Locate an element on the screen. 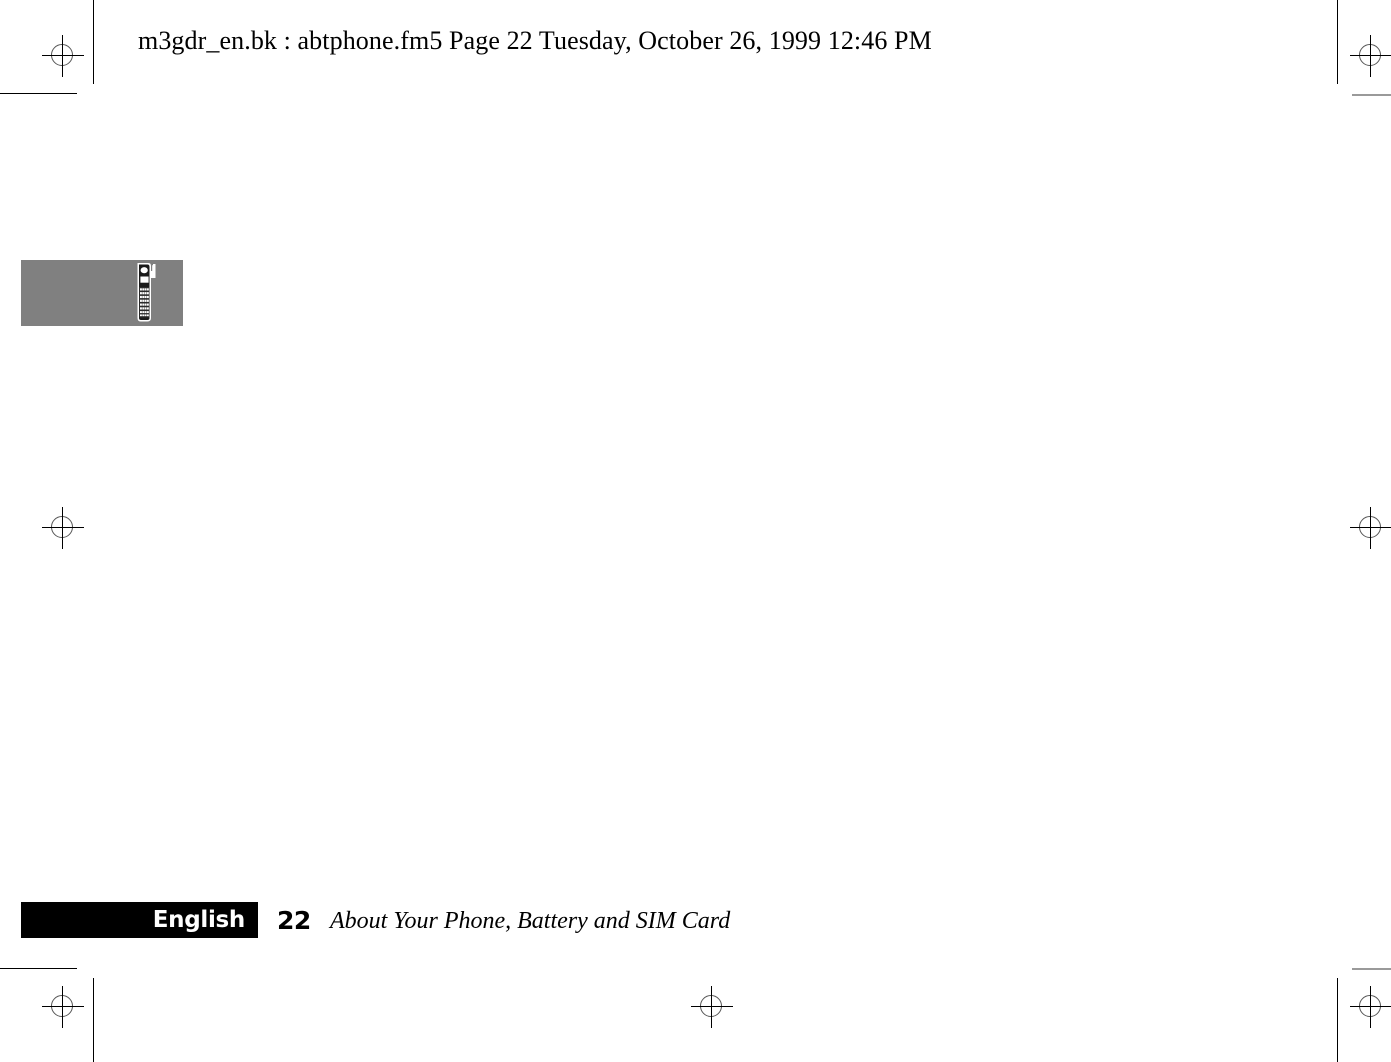  registration-target-right-middle is located at coordinates (1369, 528).